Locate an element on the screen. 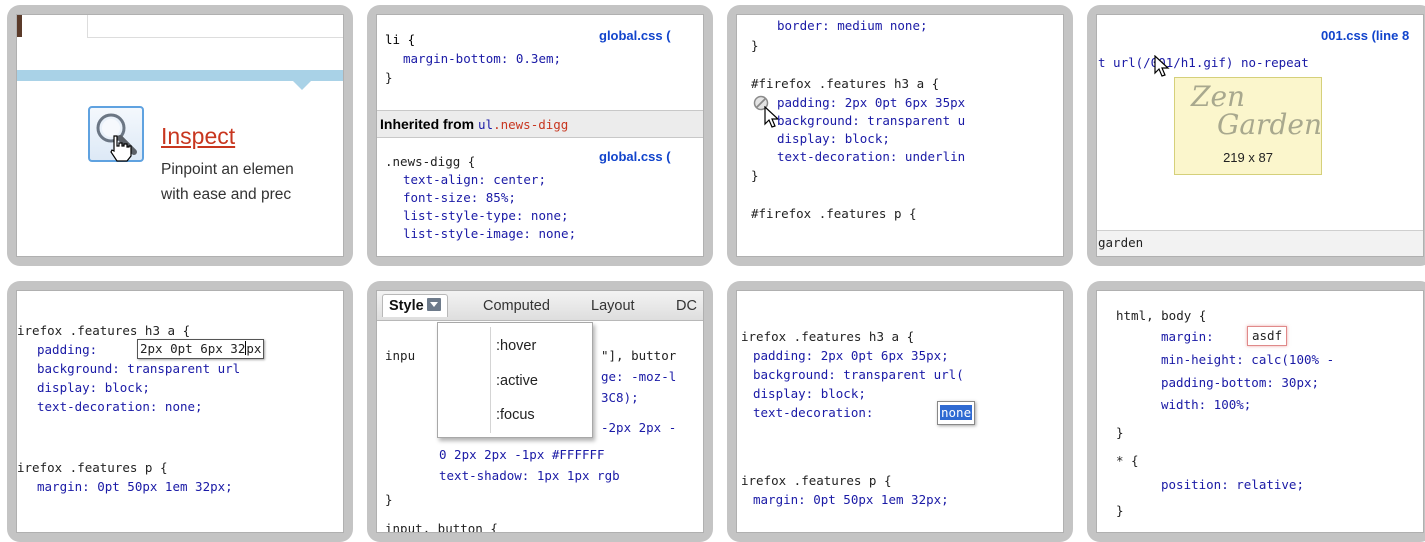 The width and height of the screenshot is (1425, 542). rule-property-name: padding: is located at coordinates (67, 350).